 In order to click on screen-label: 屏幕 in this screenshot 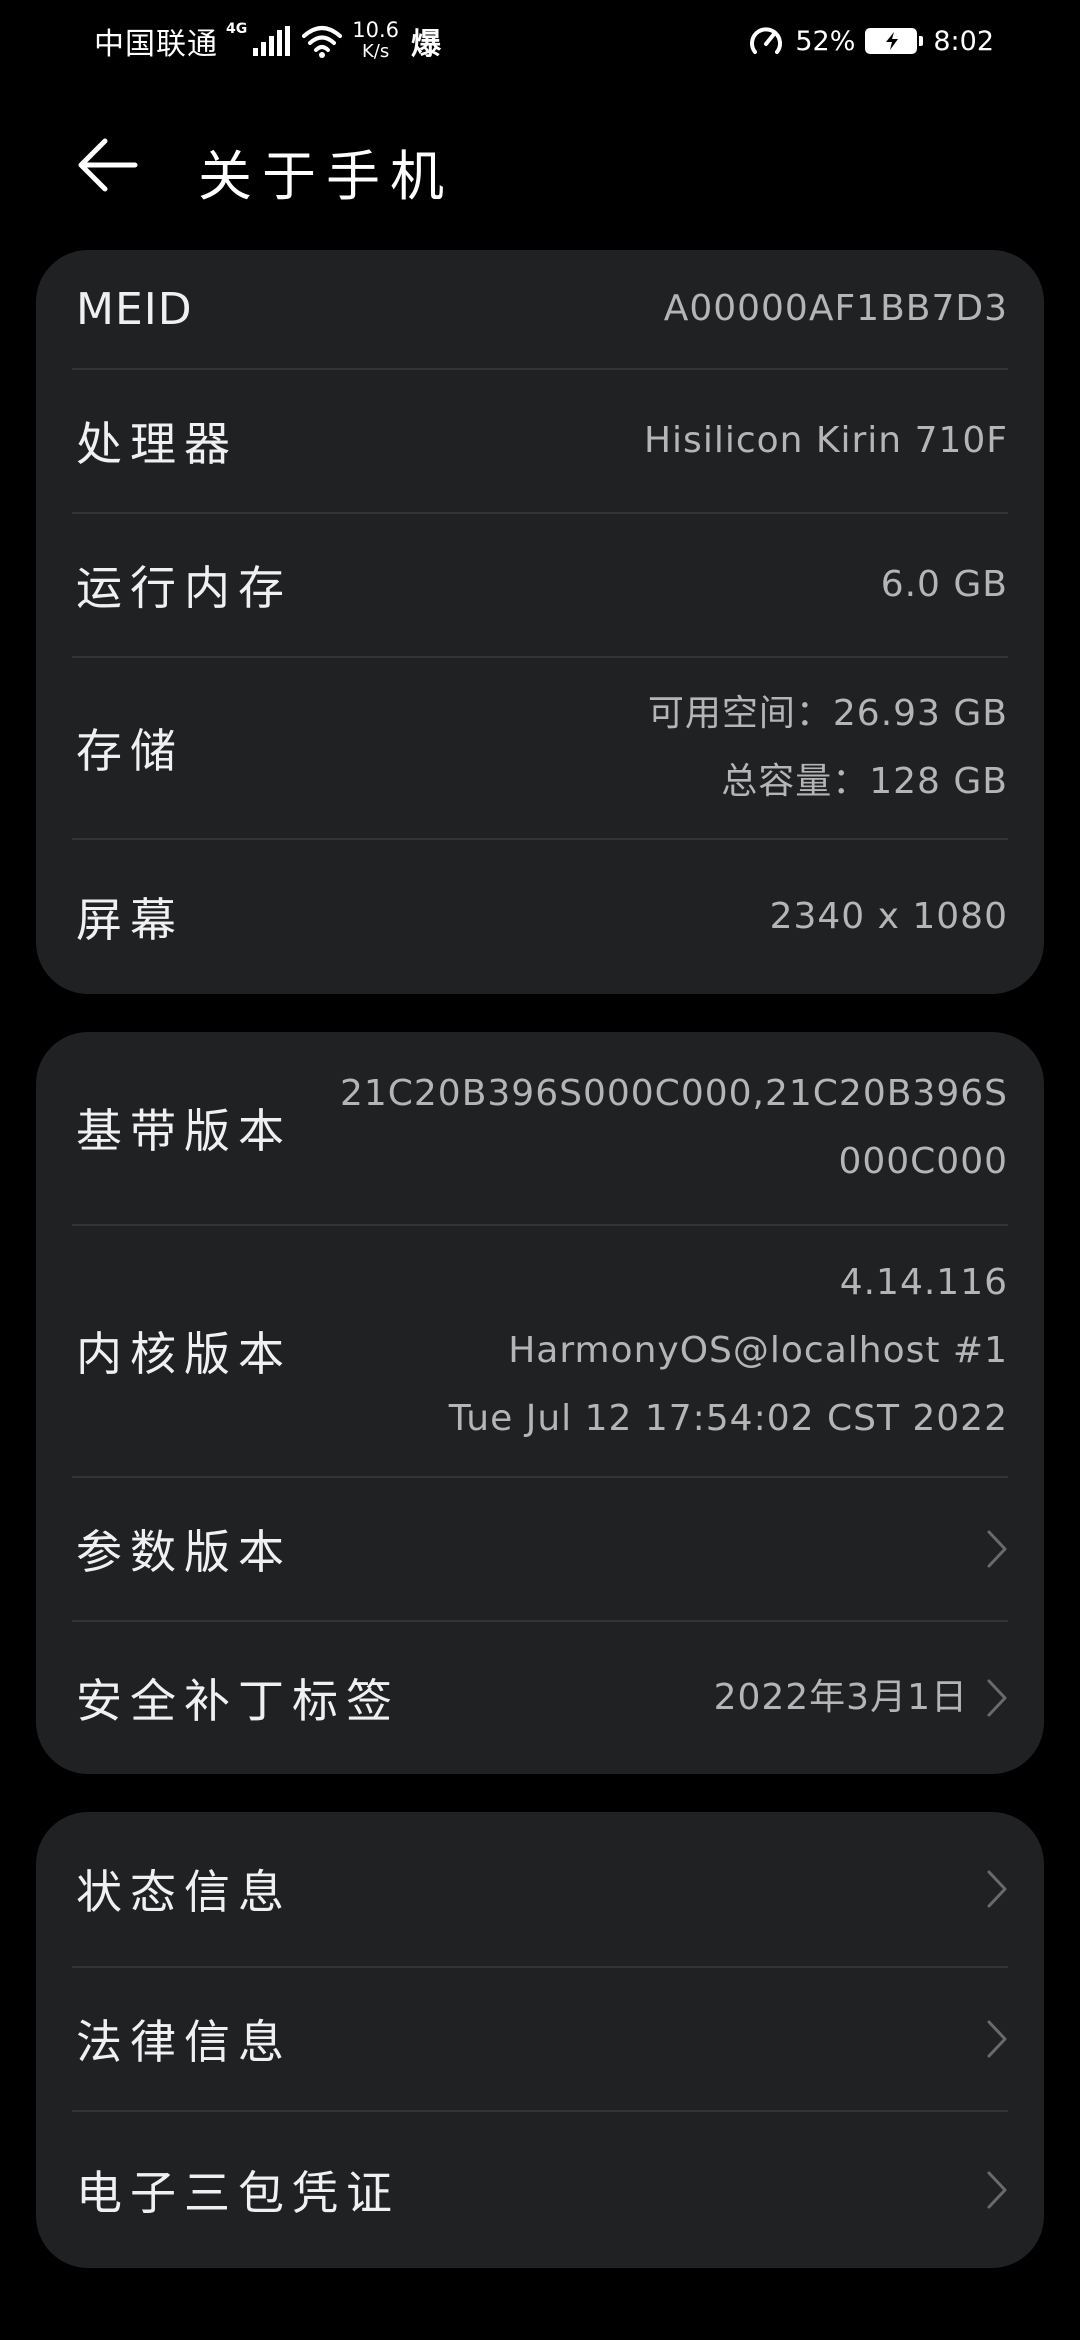, I will do `click(130, 920)`.